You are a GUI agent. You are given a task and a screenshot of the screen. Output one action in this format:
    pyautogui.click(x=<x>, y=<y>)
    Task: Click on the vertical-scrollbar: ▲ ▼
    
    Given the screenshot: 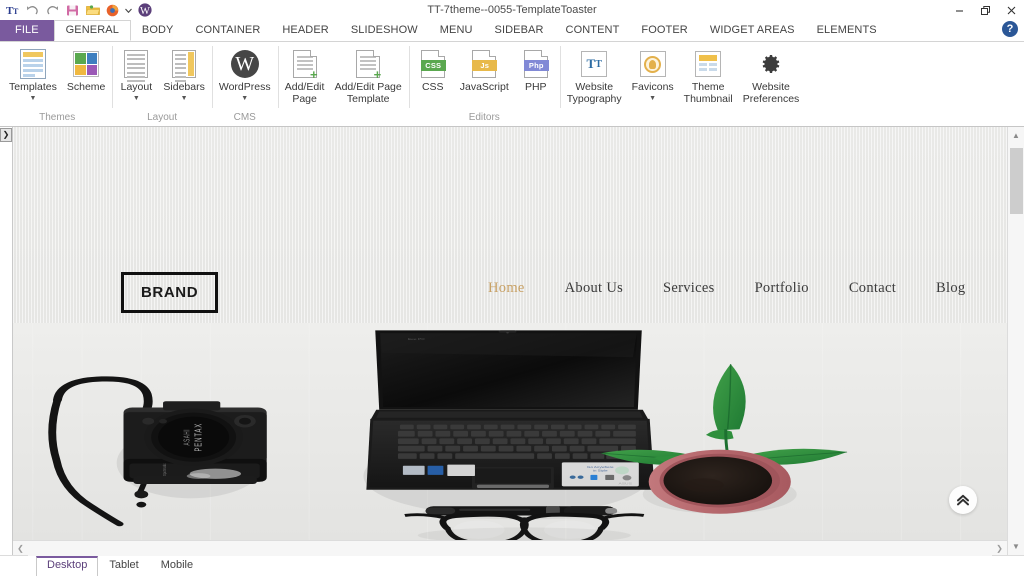 What is the action you would take?
    pyautogui.click(x=1015, y=341)
    